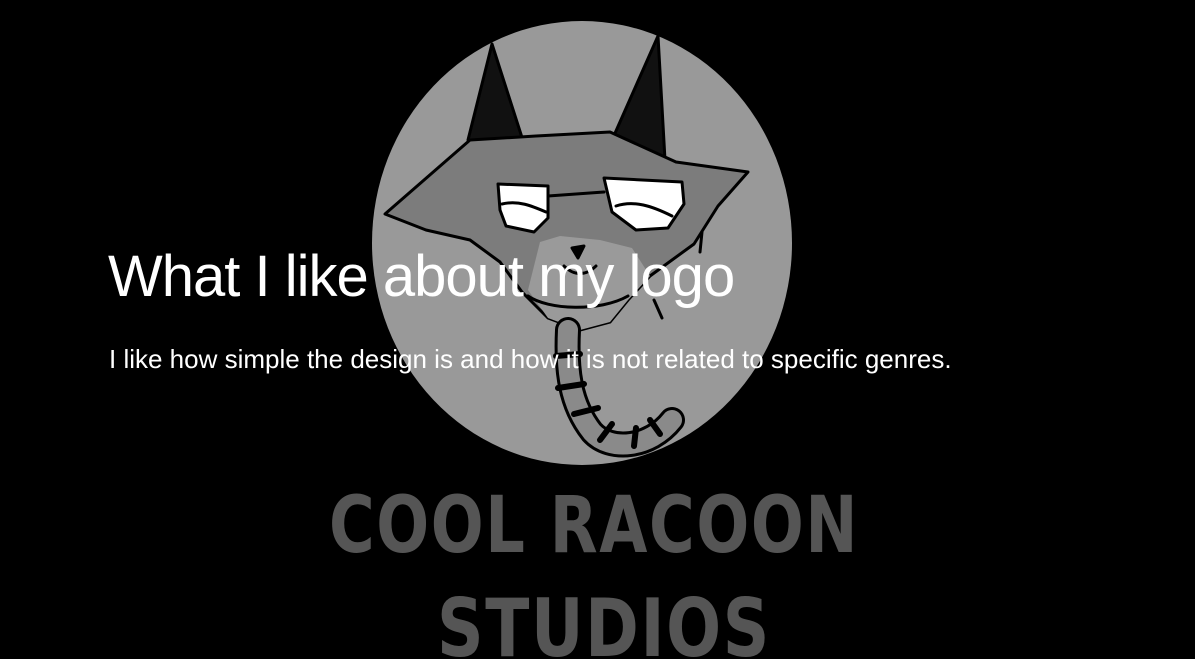  I want to click on logo-text-line2: STUDIOS, so click(604, 620).